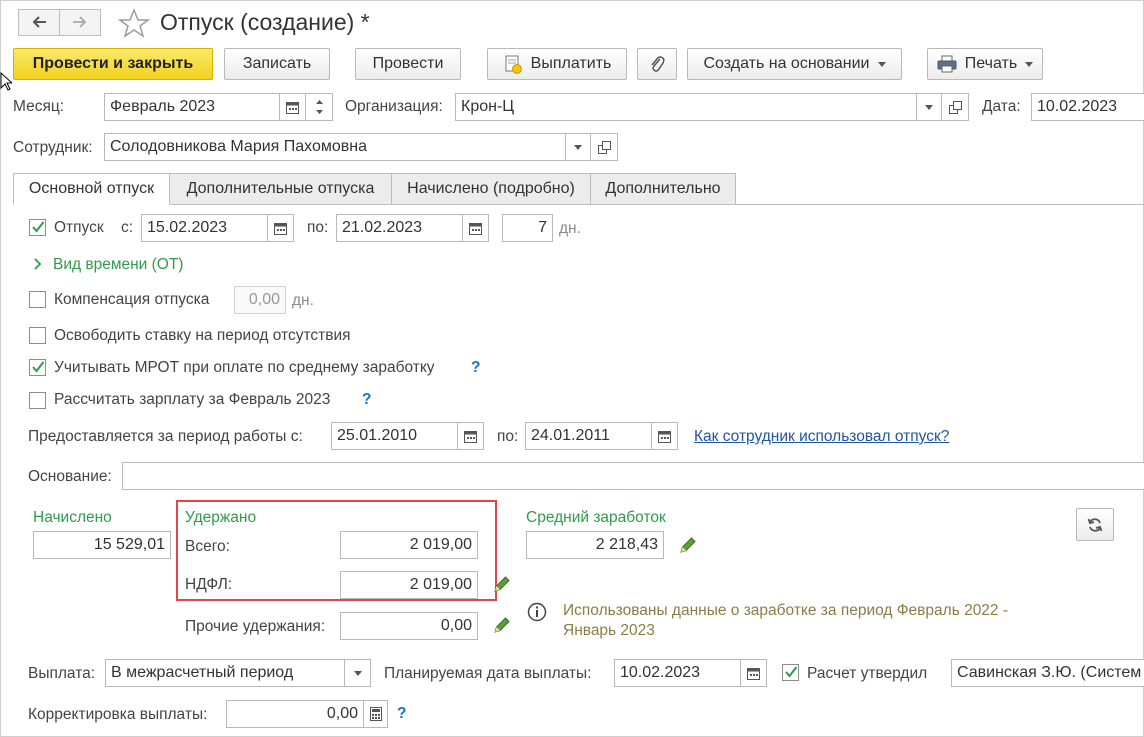 The width and height of the screenshot is (1144, 737). I want to click on employee-label: Сотрудник:, so click(53, 147).